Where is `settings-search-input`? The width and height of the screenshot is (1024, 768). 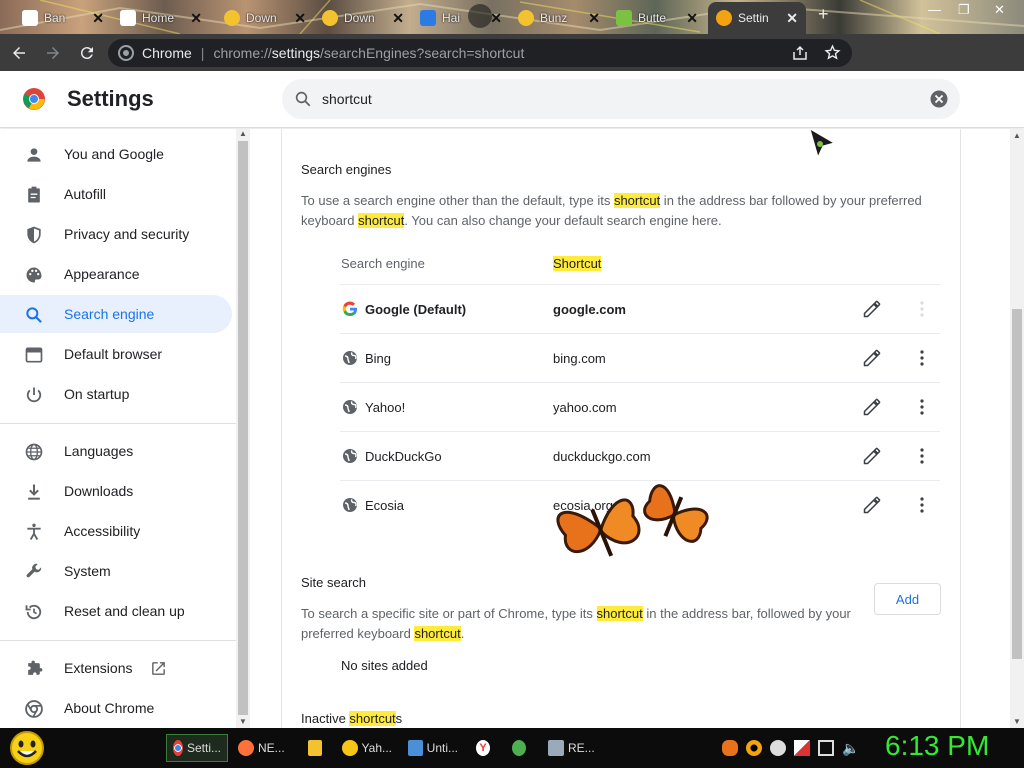
settings-search-input is located at coordinates (602, 99).